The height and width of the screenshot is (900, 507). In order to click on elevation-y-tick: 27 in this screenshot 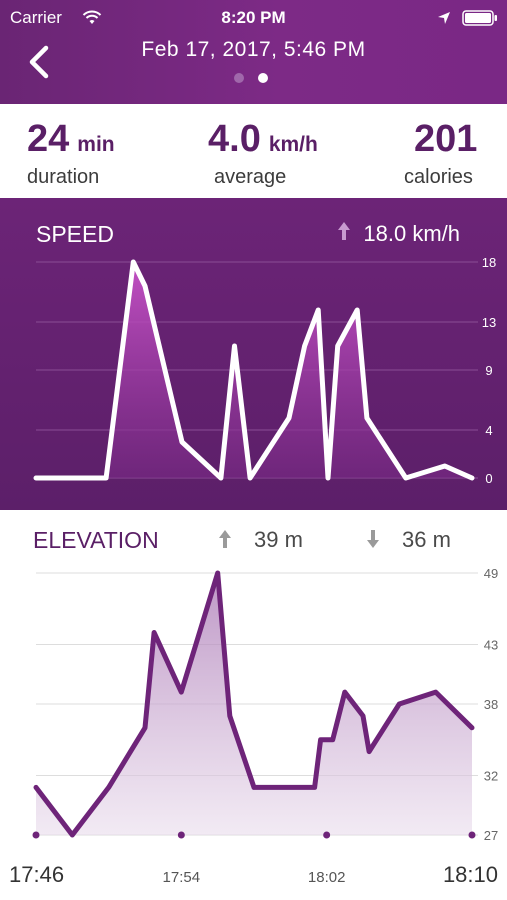, I will do `click(491, 835)`.